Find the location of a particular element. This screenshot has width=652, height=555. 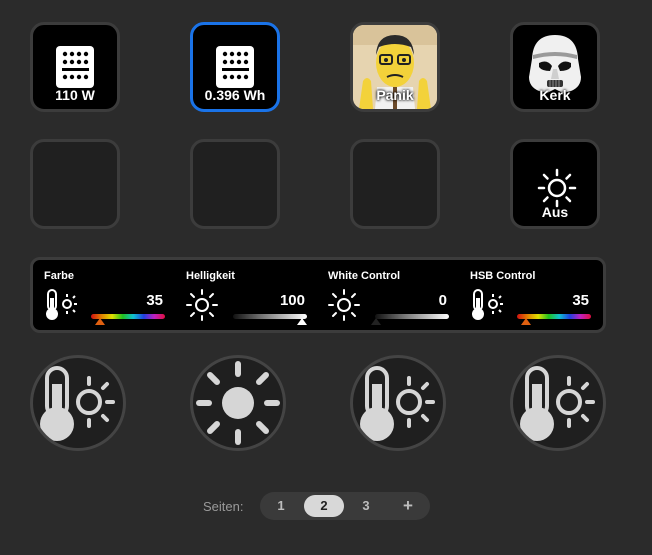

pages-label: Seiten: is located at coordinates (223, 506).